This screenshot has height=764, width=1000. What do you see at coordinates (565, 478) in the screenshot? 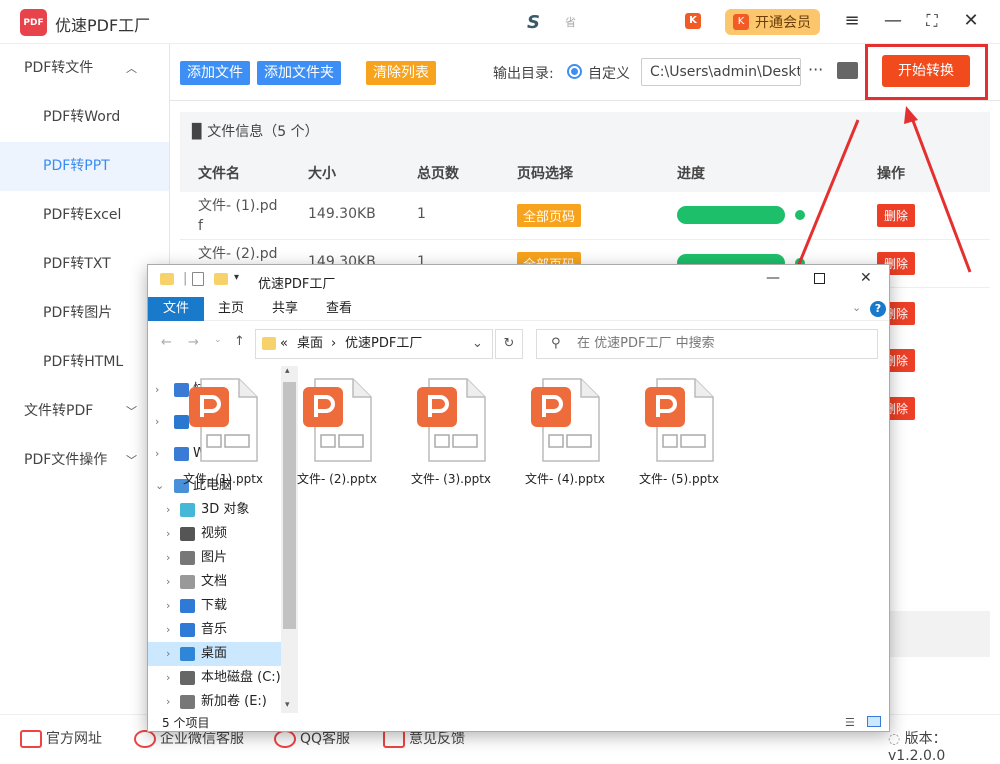
I see `file-name: 文件- (4).pptx` at bounding box center [565, 478].